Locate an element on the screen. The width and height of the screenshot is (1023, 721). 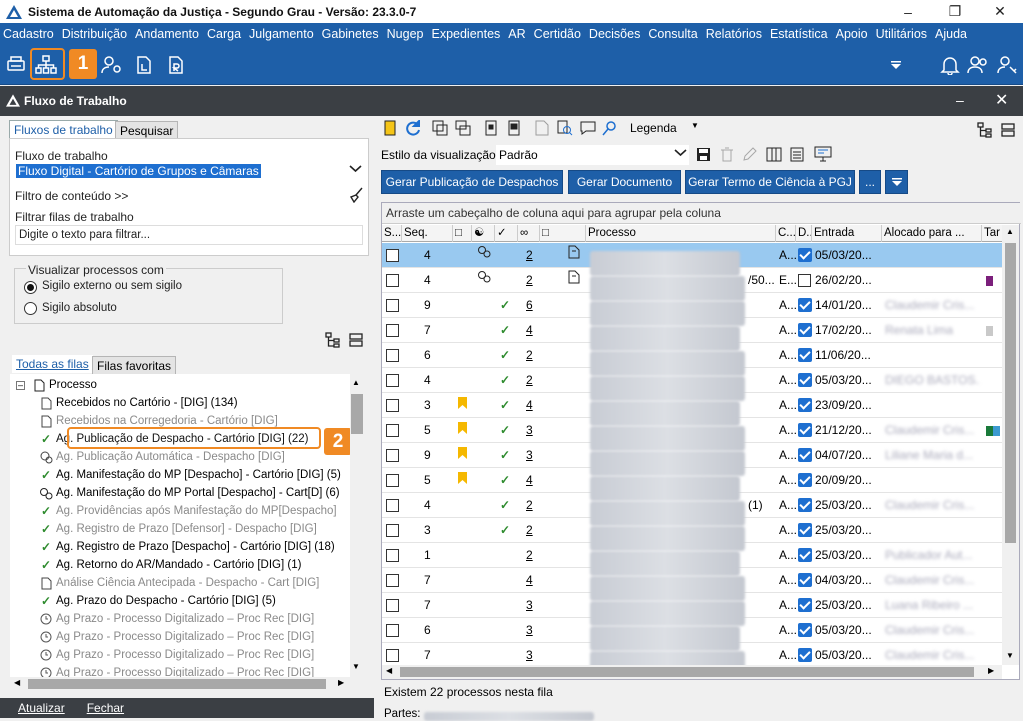
tree-hscrollbar: ◀ ▶ is located at coordinates (180, 684).